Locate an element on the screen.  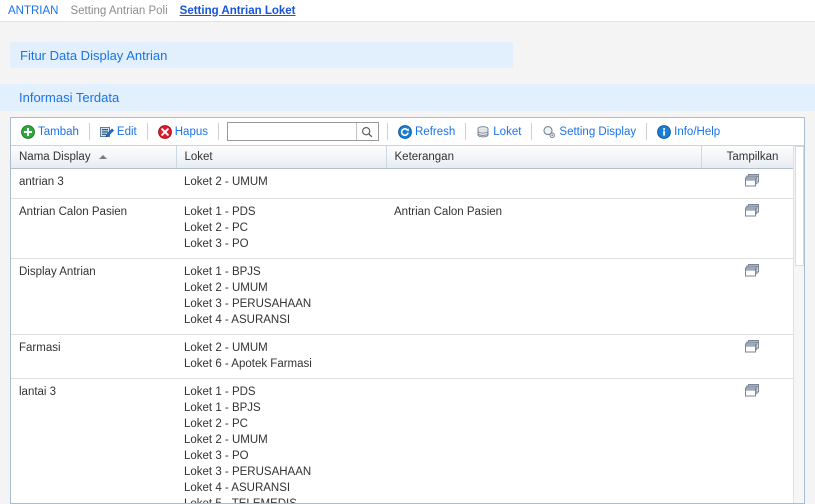
cell-nama-display: Farmasi is located at coordinates (93, 356).